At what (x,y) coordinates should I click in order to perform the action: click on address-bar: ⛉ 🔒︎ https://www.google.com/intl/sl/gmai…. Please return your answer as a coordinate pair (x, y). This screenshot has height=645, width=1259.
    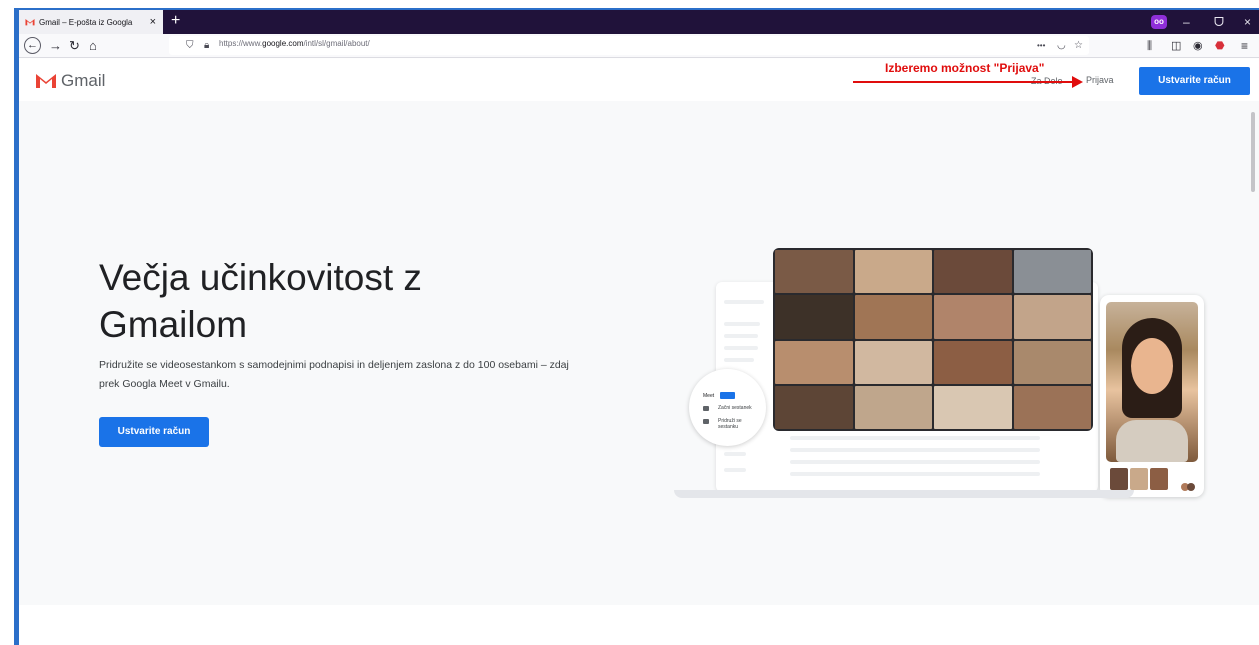
    Looking at the image, I should click on (629, 45).